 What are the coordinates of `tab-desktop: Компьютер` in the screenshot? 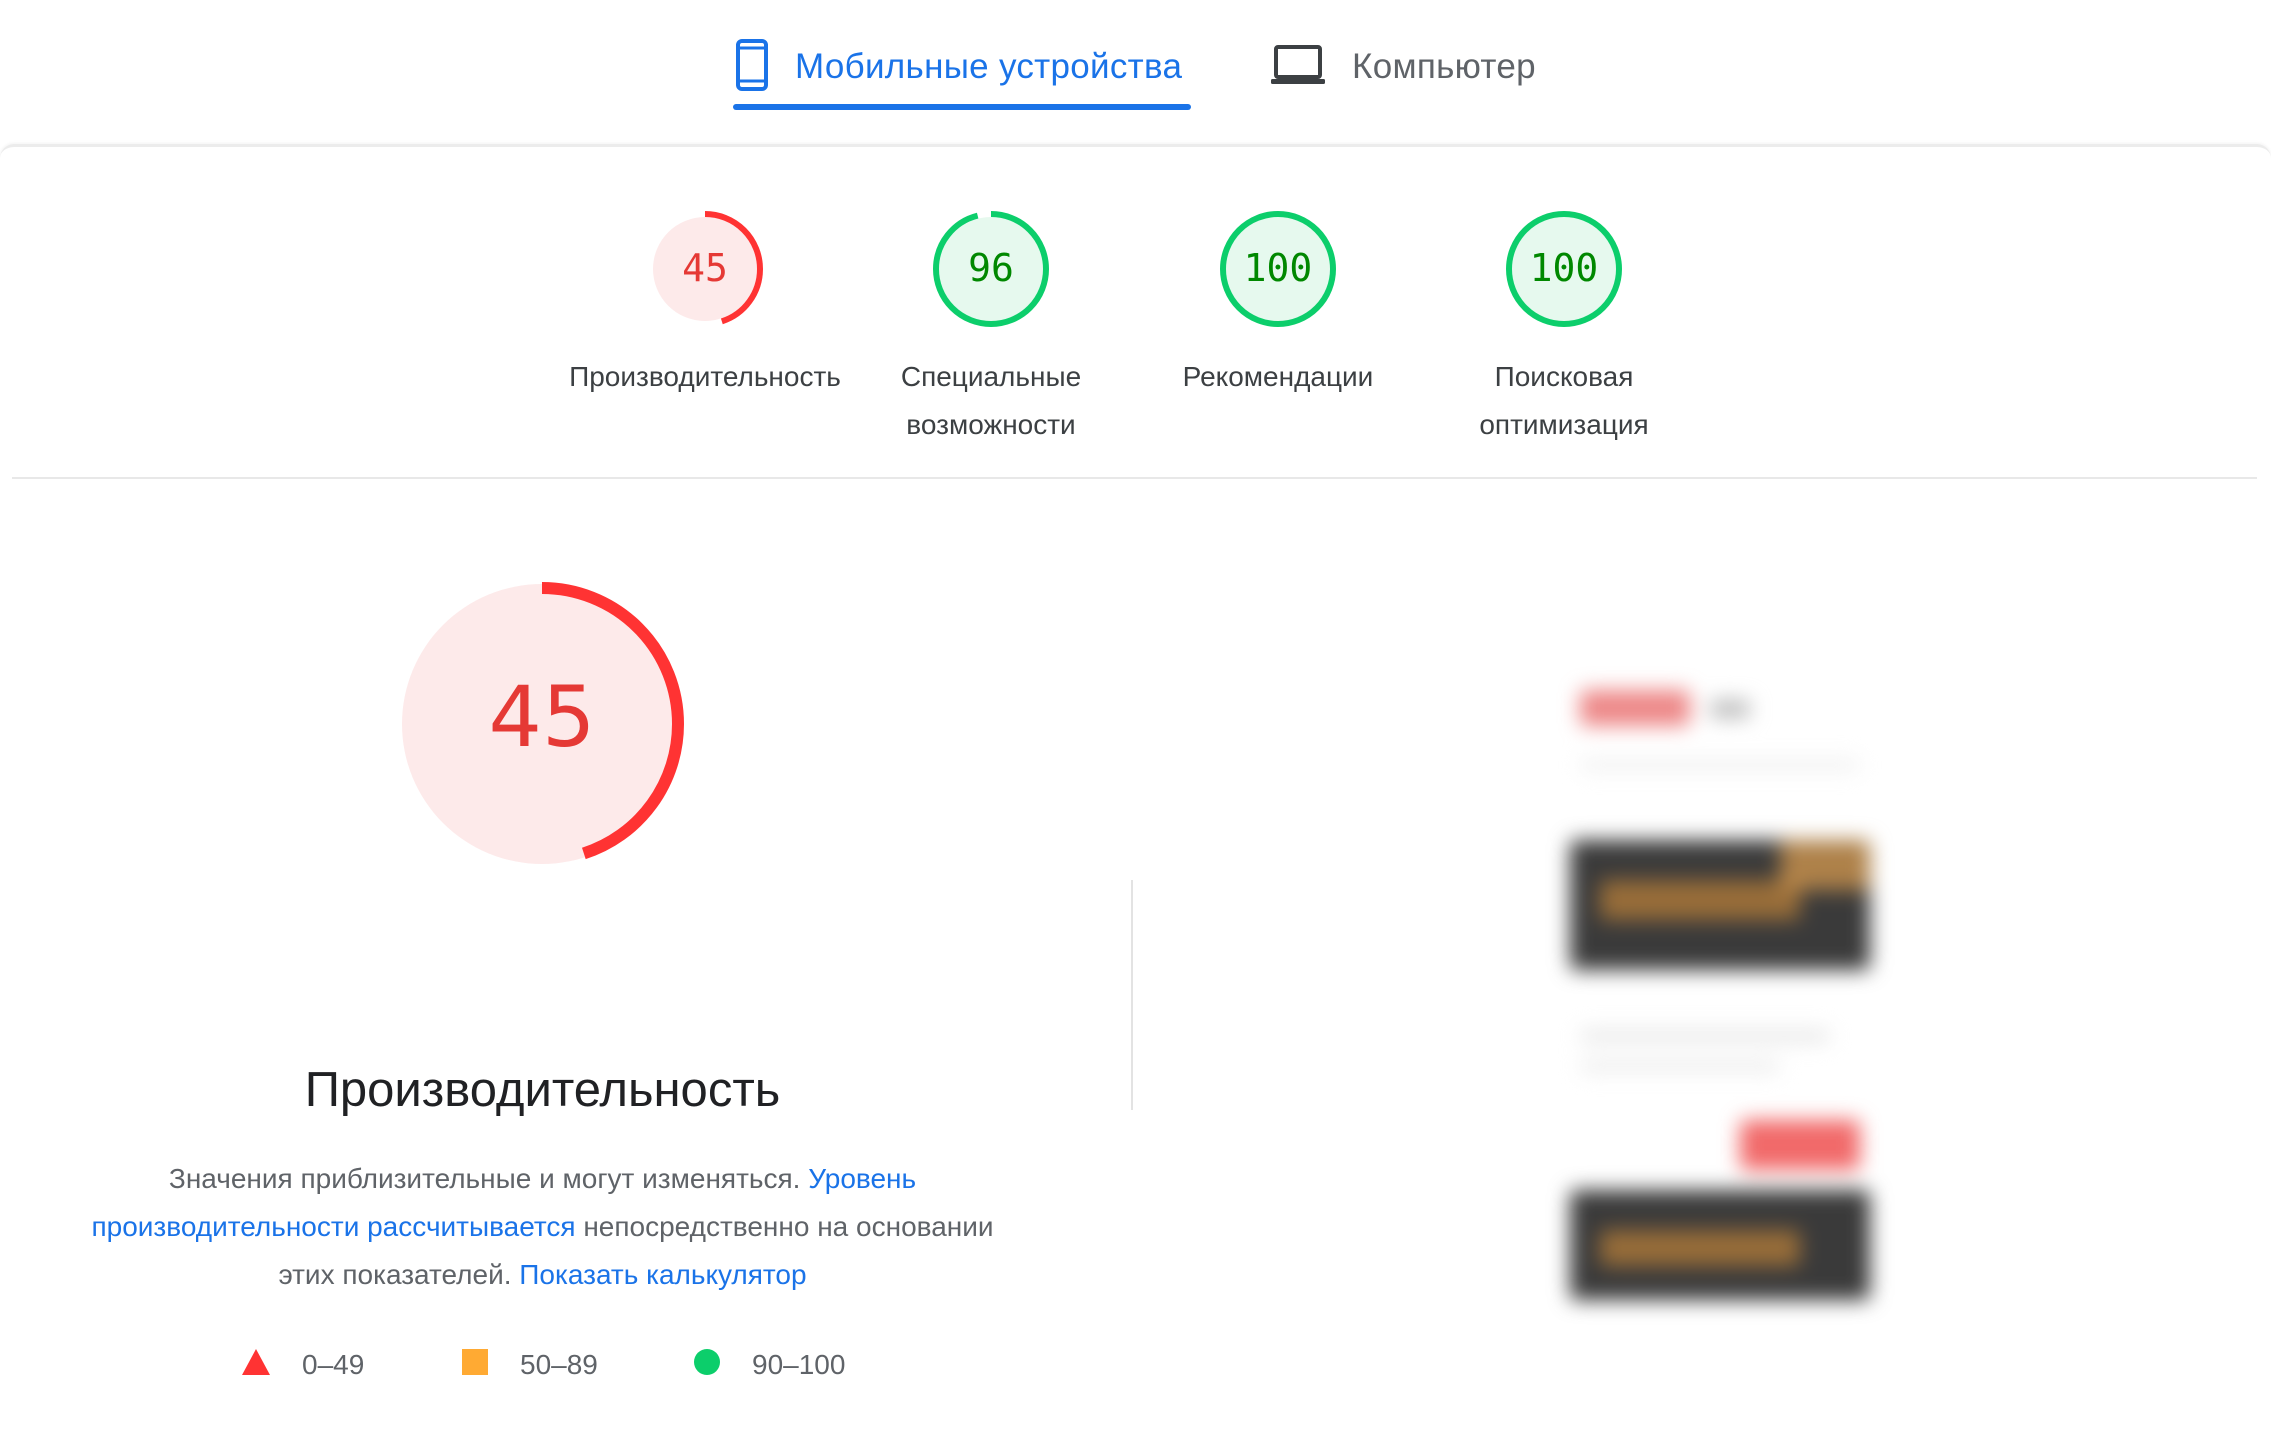 It's located at (1410, 67).